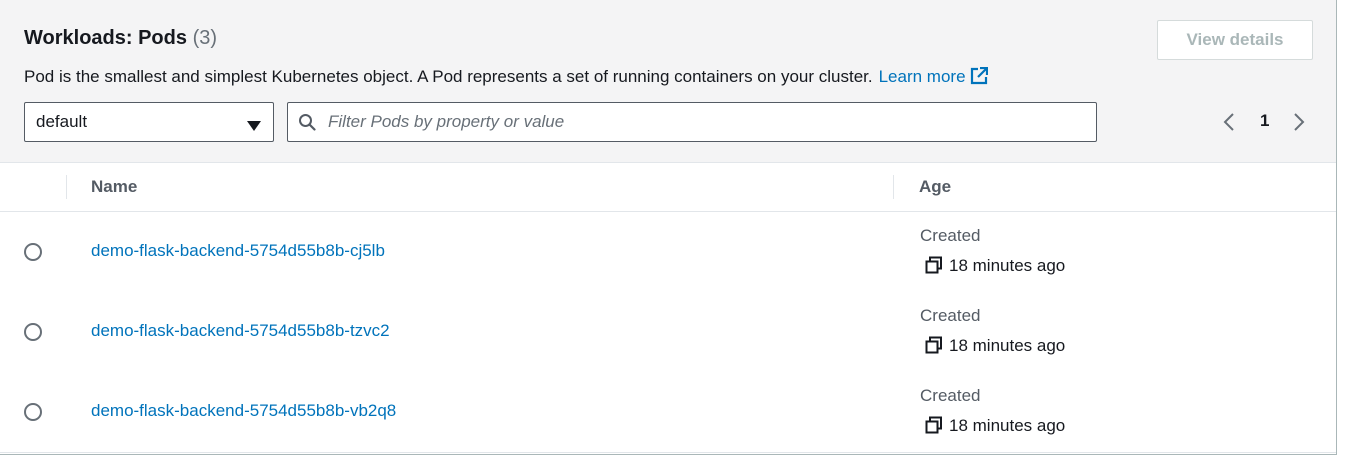 The height and width of the screenshot is (456, 1346). I want to click on pod-count: (3), so click(205, 38).